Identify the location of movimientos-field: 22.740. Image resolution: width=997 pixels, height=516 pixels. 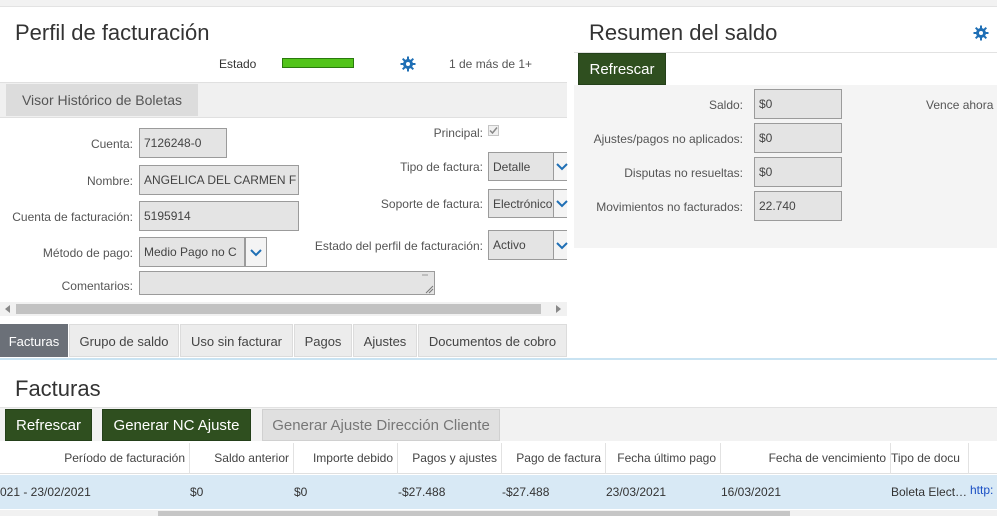
(798, 206).